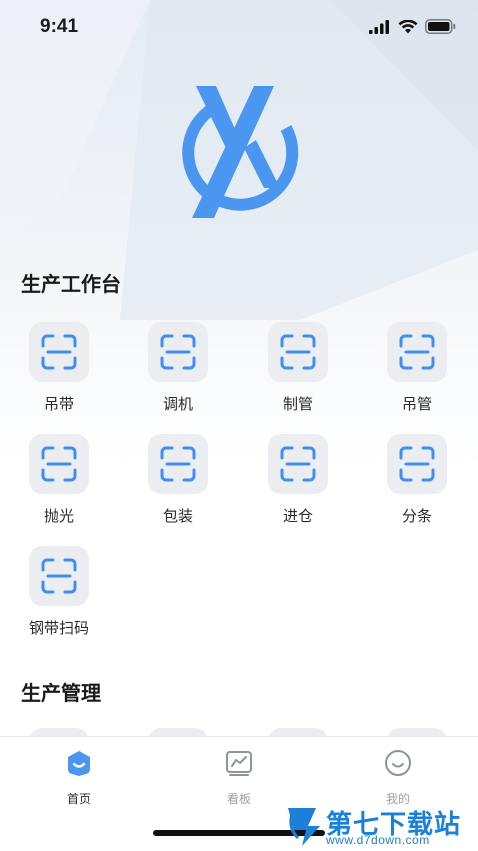 This screenshot has height=851, width=478. I want to click on item-label: 分条, so click(416, 516).